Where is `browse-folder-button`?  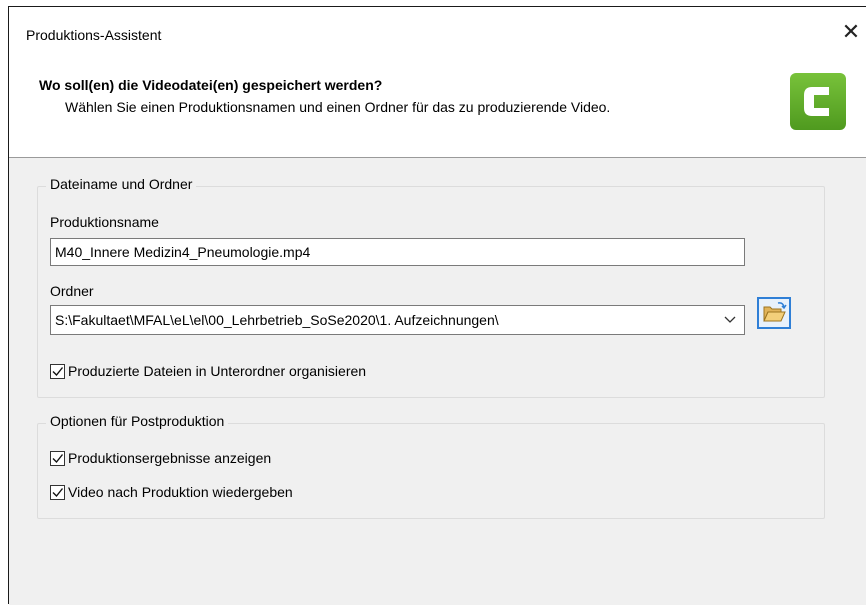
browse-folder-button is located at coordinates (774, 313).